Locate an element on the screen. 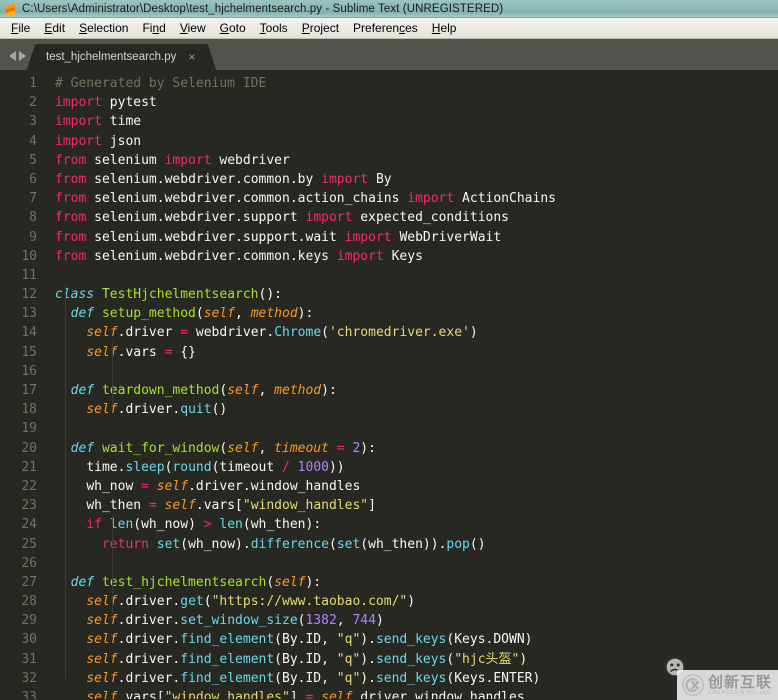 The height and width of the screenshot is (700, 778). arrow-left-icon is located at coordinates (12, 56).